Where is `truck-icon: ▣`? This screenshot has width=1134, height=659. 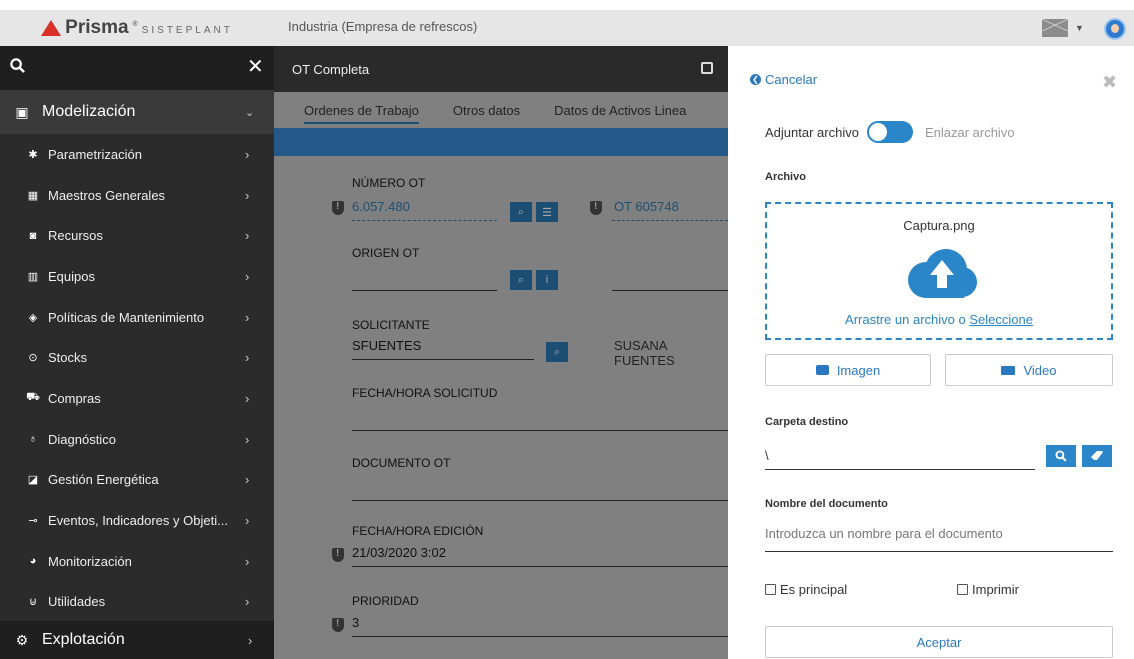
truck-icon: ▣ is located at coordinates (22, 111).